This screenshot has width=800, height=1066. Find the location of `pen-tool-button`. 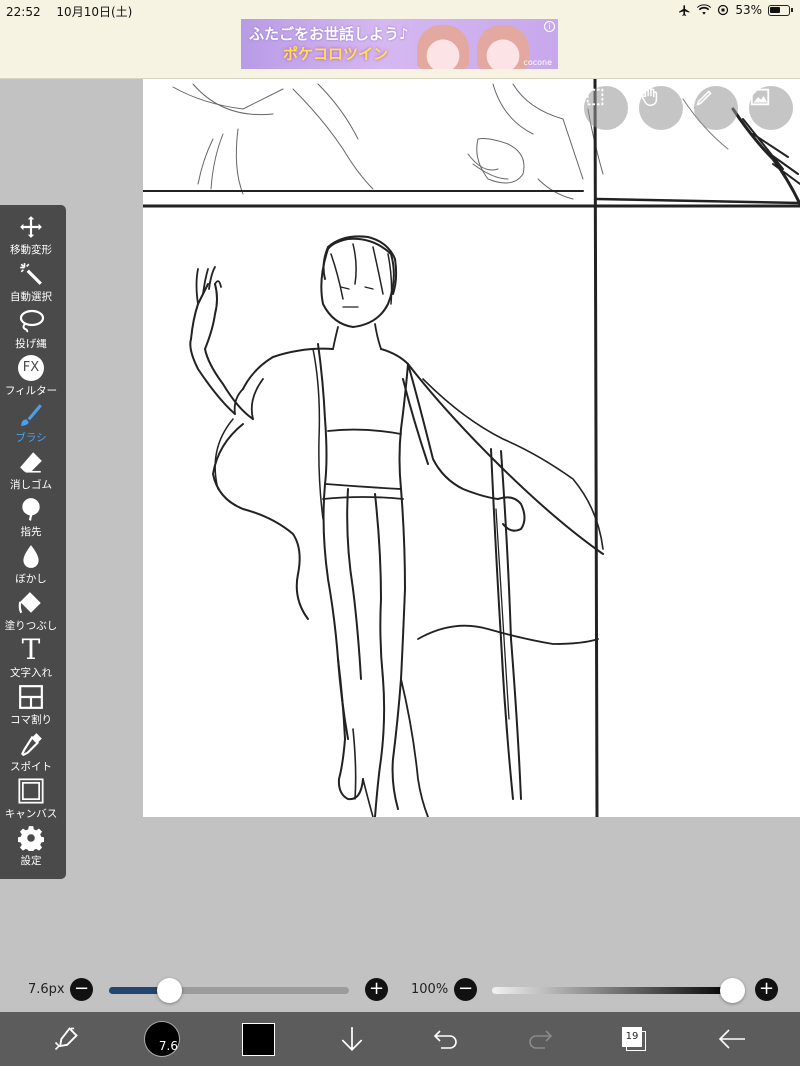

pen-tool-button is located at coordinates (716, 108).